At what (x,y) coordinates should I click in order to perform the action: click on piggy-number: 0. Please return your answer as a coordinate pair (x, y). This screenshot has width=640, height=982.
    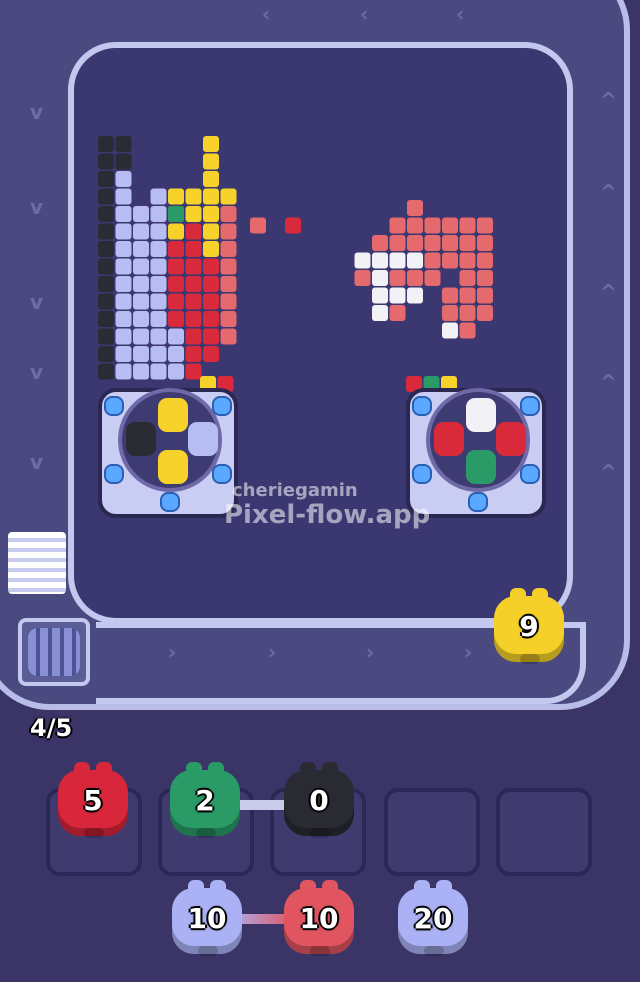
    Looking at the image, I should click on (319, 800).